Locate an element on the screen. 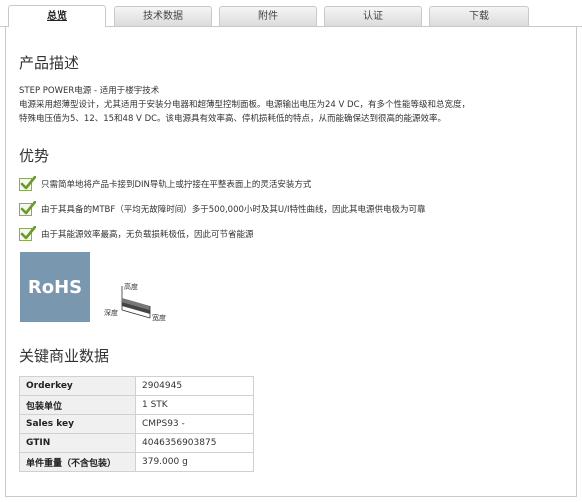 The image size is (582, 502). row-key: GTIN is located at coordinates (77, 443).